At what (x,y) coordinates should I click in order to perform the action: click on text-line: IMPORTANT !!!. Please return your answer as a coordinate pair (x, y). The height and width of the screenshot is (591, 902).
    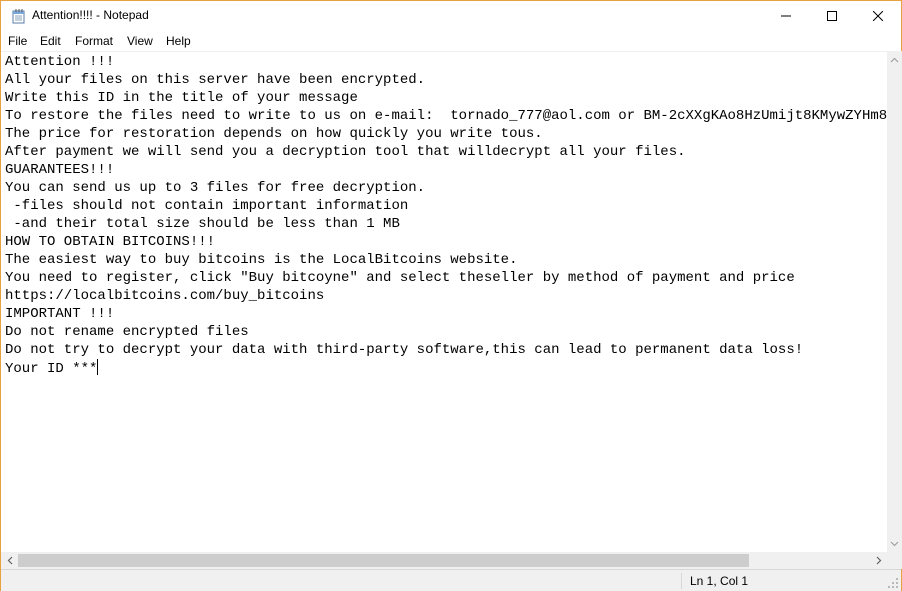
    Looking at the image, I should click on (60, 314).